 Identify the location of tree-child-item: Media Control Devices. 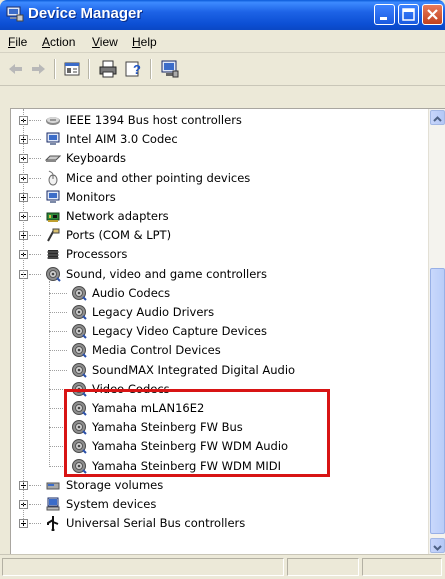
(219, 350).